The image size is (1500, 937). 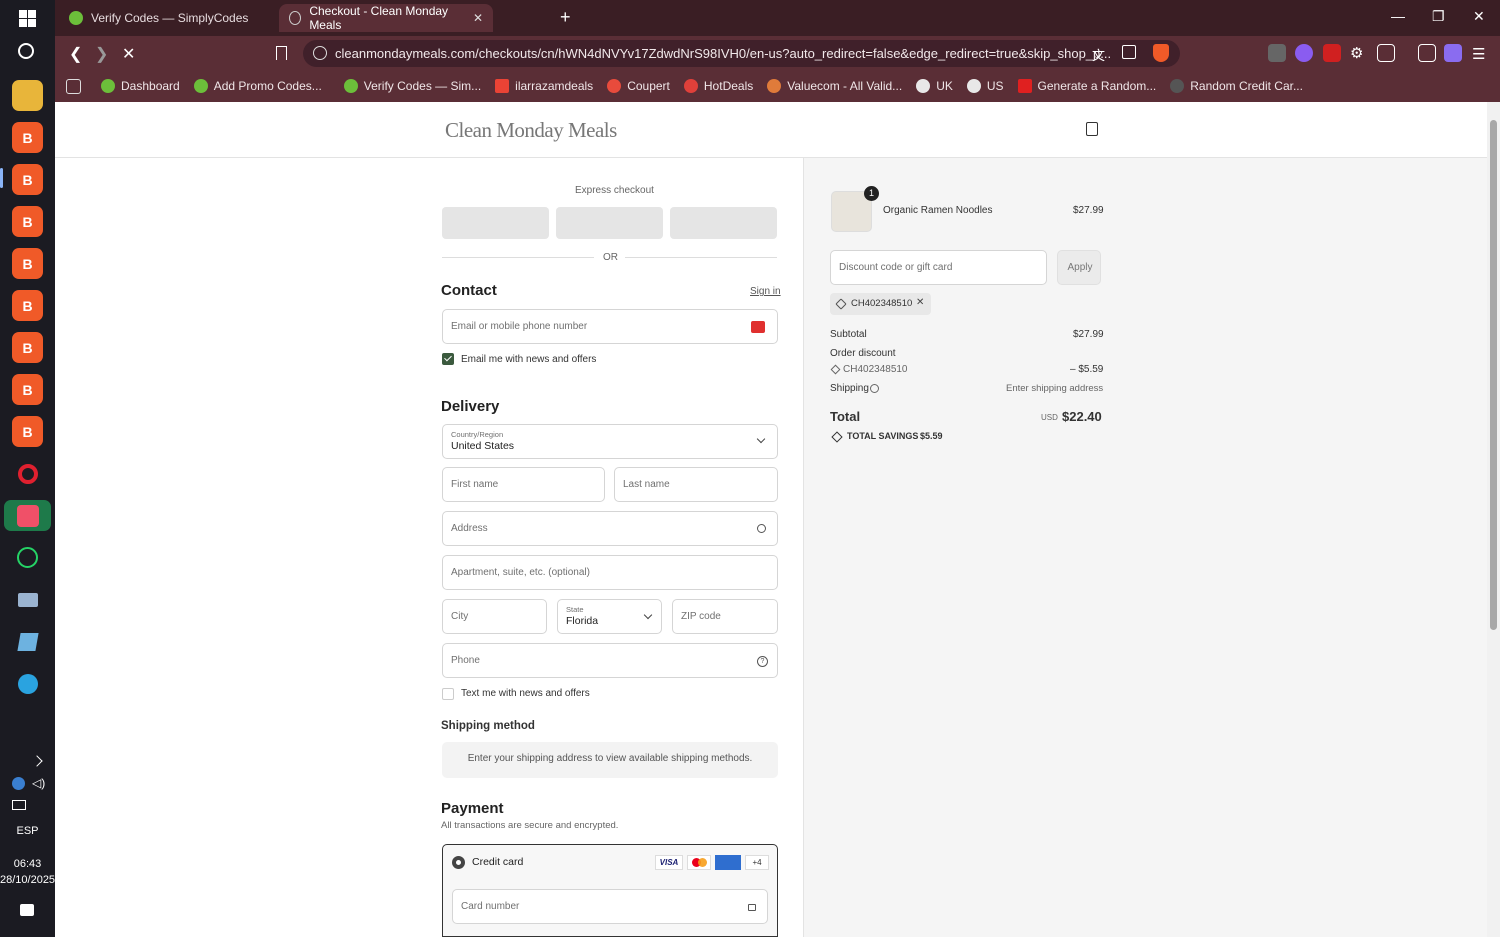 What do you see at coordinates (27, 831) in the screenshot?
I see `language-indicator: ESP` at bounding box center [27, 831].